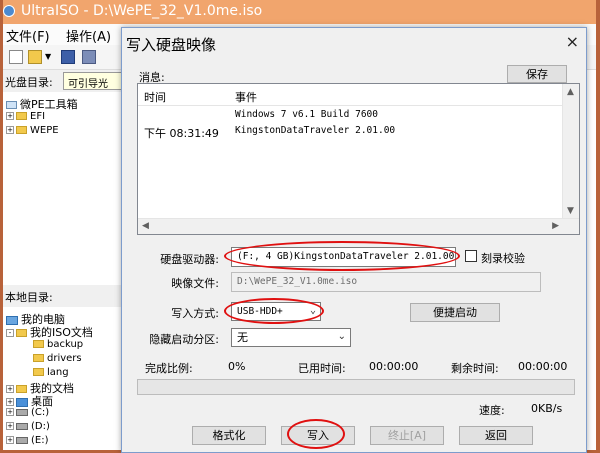 The height and width of the screenshot is (453, 600). I want to click on local-directory-label: 本地目录:, so click(29, 297).